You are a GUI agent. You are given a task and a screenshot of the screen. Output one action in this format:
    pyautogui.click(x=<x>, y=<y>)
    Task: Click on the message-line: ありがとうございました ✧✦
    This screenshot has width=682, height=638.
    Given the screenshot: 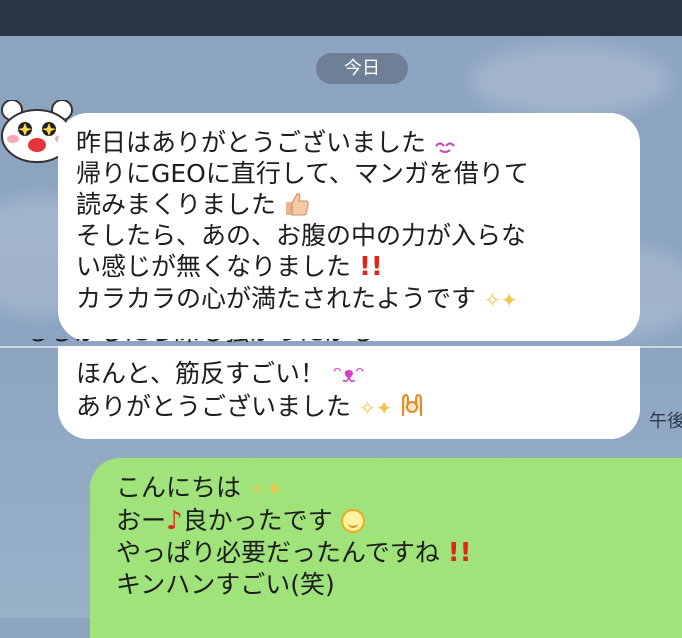 What is the action you would take?
    pyautogui.click(x=349, y=407)
    